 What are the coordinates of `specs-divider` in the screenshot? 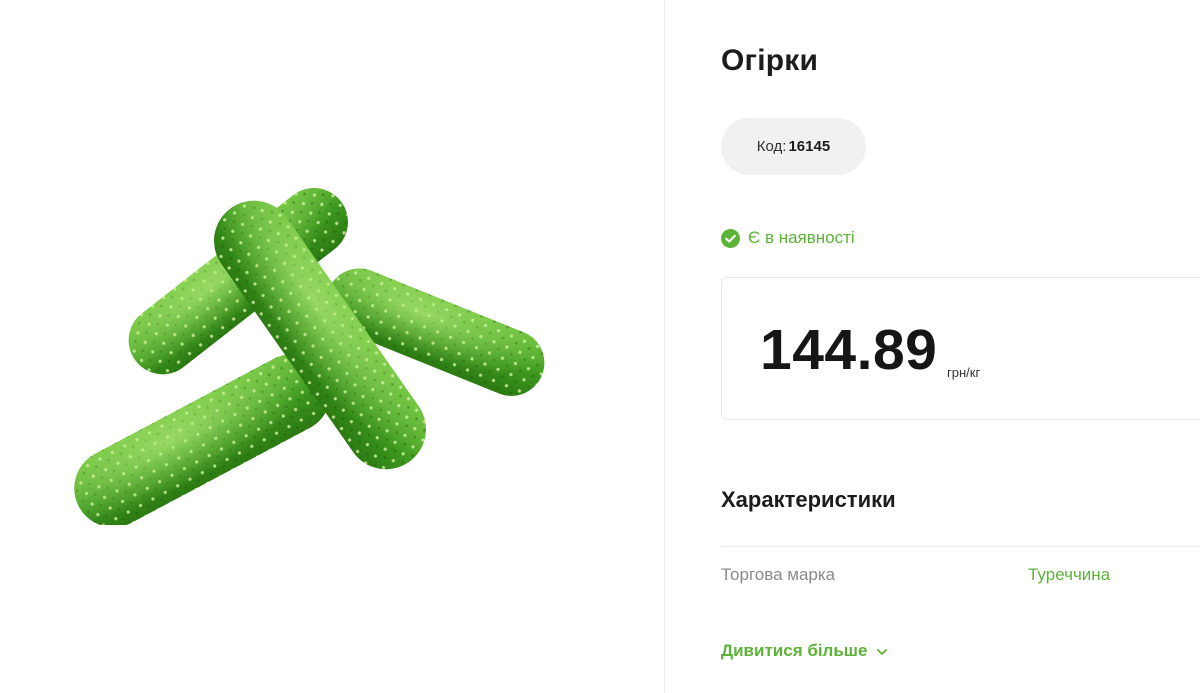 It's located at (960, 546).